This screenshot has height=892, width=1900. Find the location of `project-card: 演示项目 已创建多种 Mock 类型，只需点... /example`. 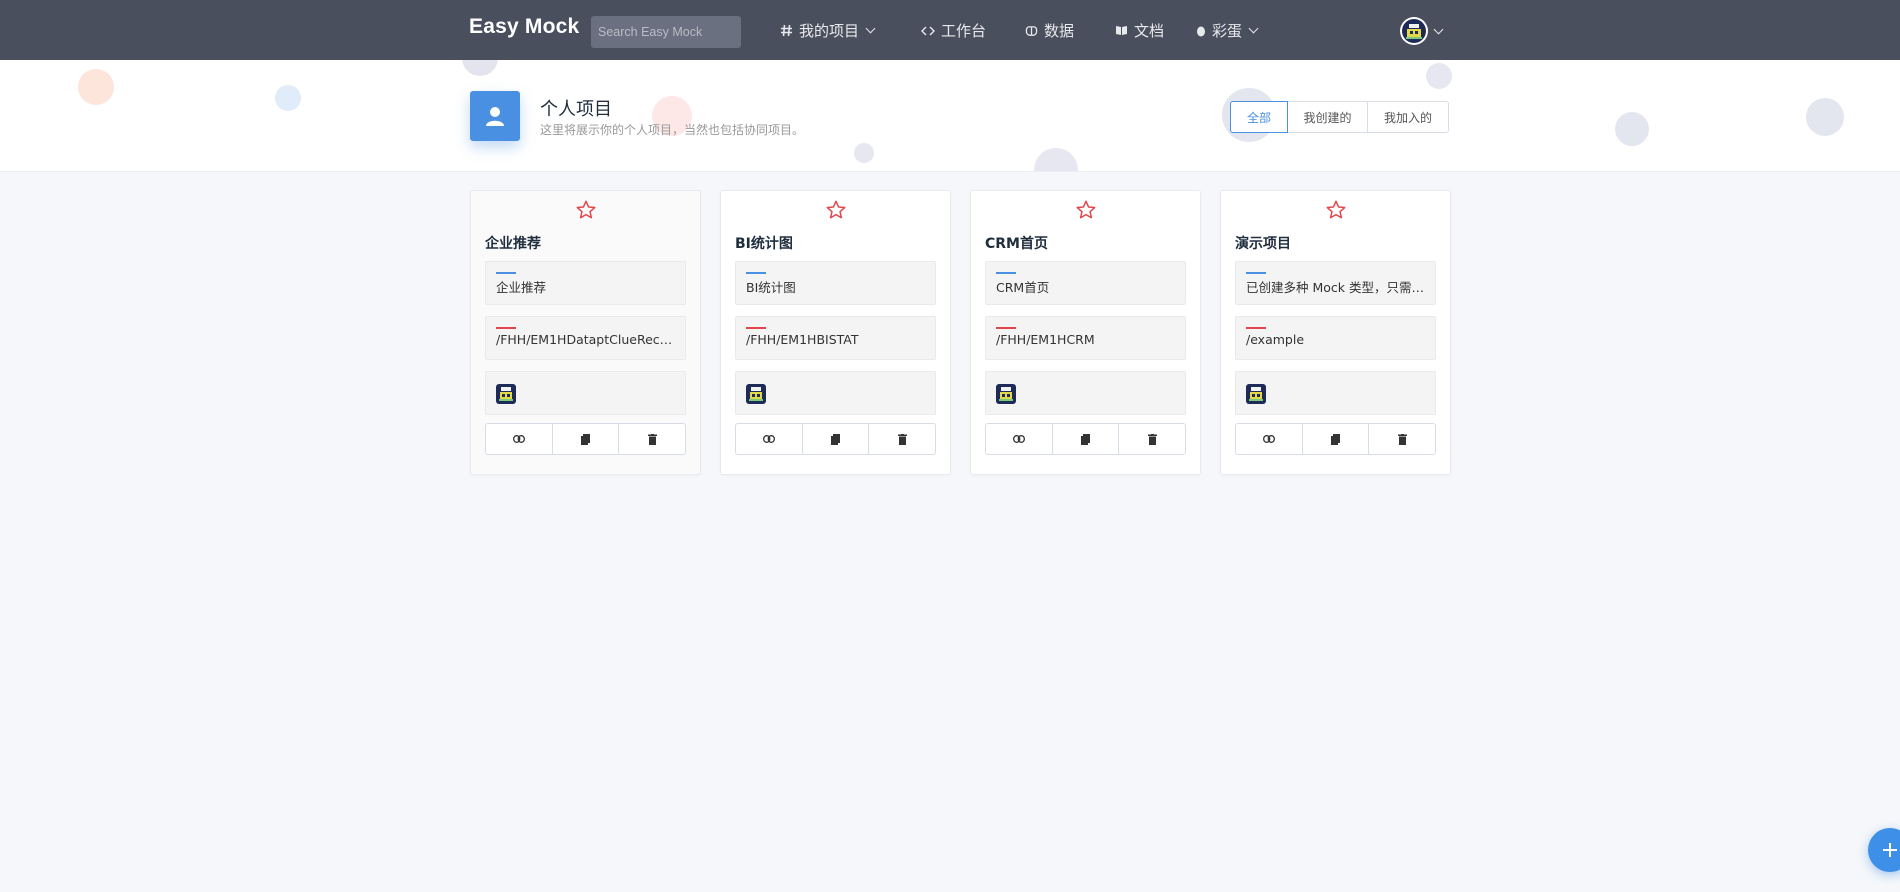

project-card: 演示项目 已创建多种 Mock 类型，只需点... /example is located at coordinates (1335, 332).